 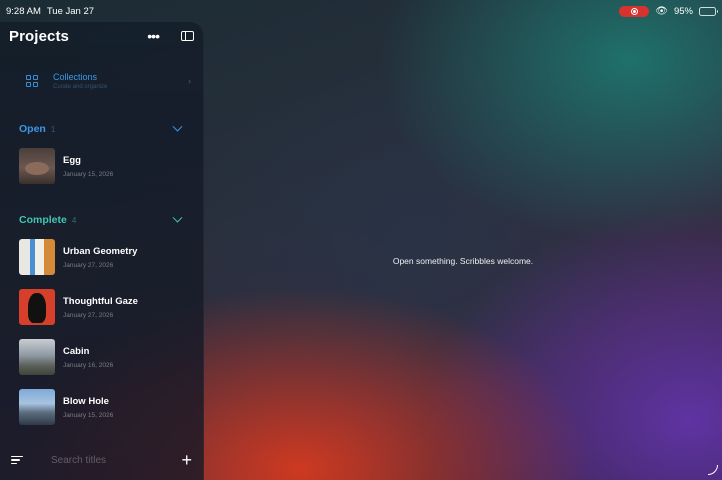 What do you see at coordinates (463, 261) in the screenshot?
I see `empty-state-message: Open something. Scribbles welcome.` at bounding box center [463, 261].